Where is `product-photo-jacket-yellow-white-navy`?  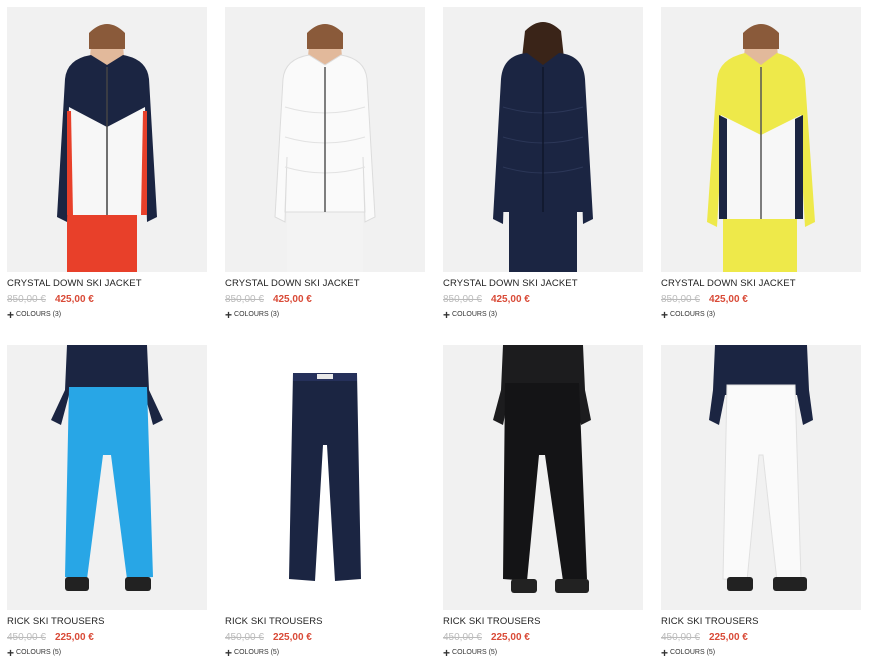
product-photo-jacket-yellow-white-navy is located at coordinates (761, 148).